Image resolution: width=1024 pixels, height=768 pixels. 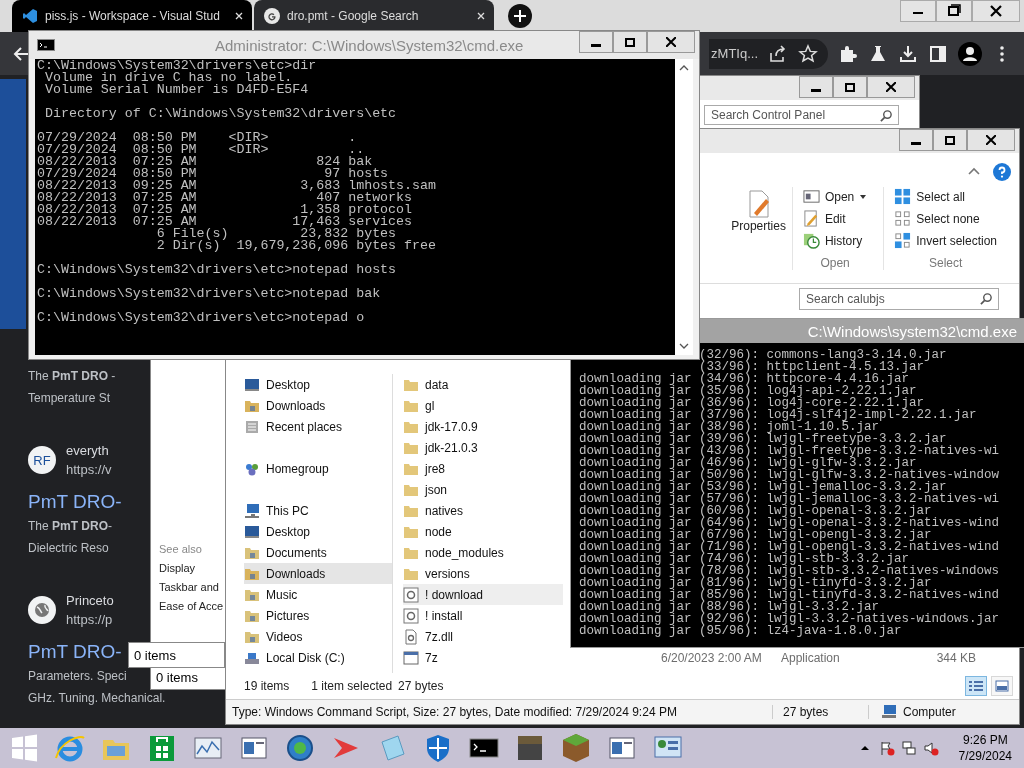 What do you see at coordinates (908, 748) in the screenshot?
I see `network-icon` at bounding box center [908, 748].